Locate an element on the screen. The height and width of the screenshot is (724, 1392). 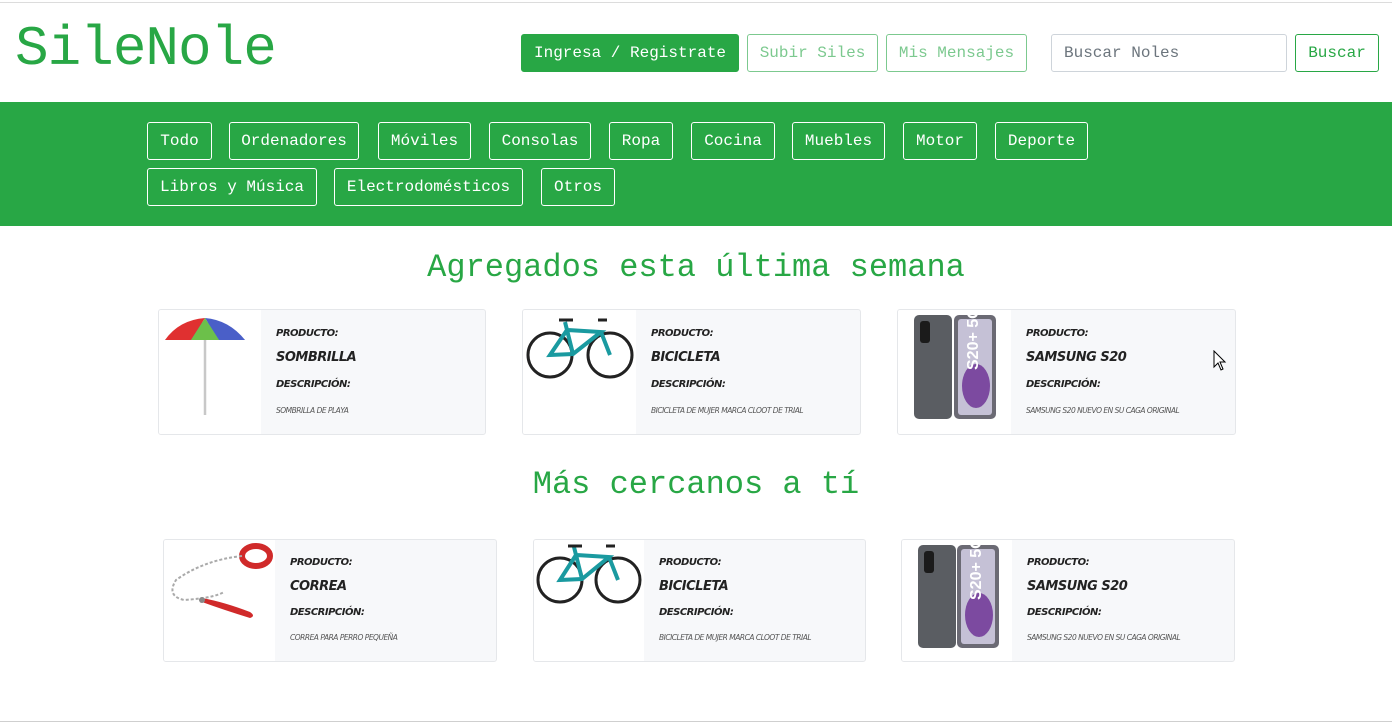
category-otros: Otros is located at coordinates (578, 187).